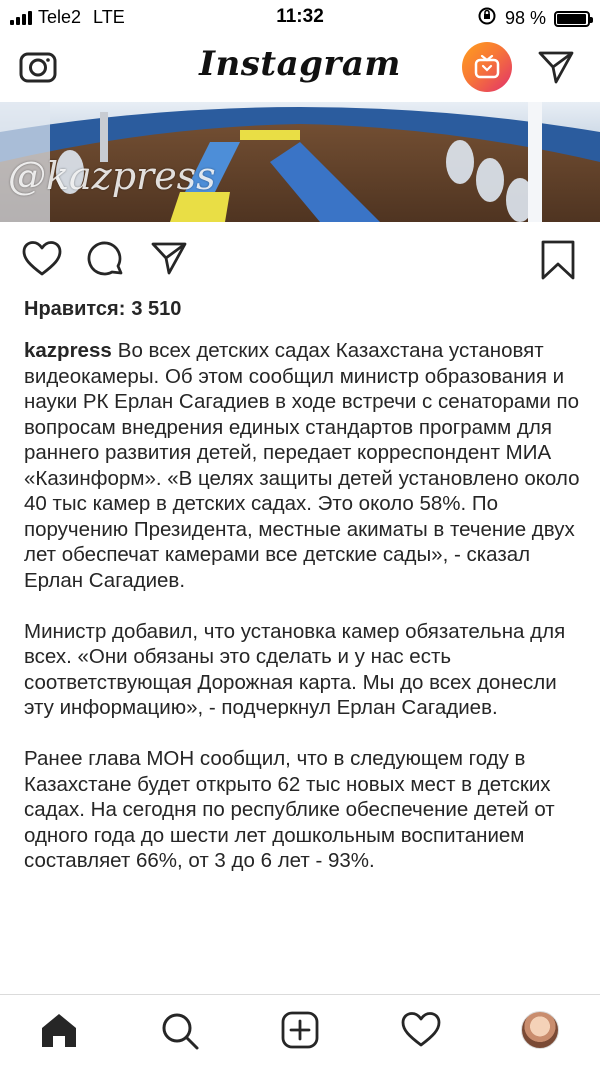 The image size is (600, 1067). What do you see at coordinates (180, 1033) in the screenshot?
I see `search-icon` at bounding box center [180, 1033].